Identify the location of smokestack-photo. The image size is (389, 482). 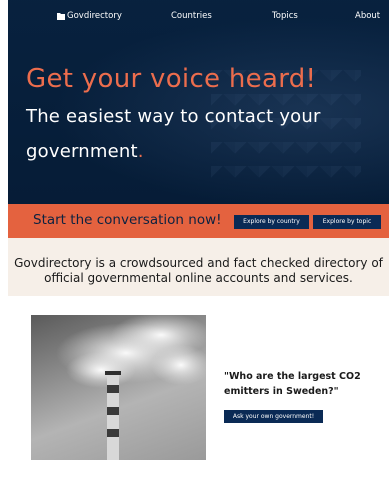
(118, 387).